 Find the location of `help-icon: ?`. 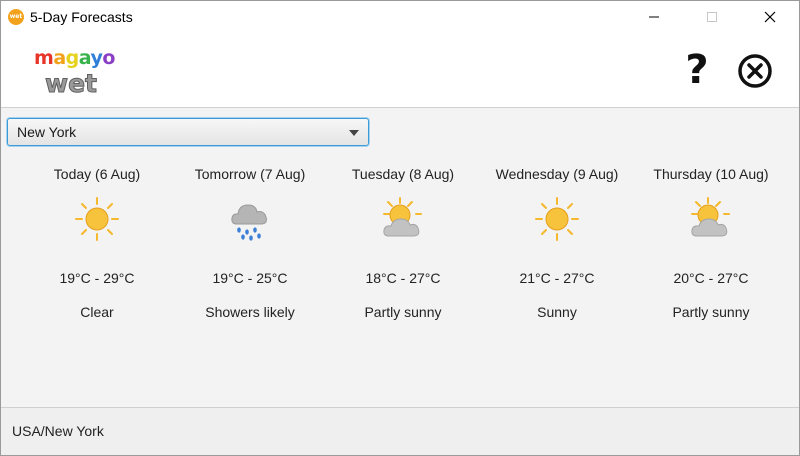

help-icon: ? is located at coordinates (697, 70).